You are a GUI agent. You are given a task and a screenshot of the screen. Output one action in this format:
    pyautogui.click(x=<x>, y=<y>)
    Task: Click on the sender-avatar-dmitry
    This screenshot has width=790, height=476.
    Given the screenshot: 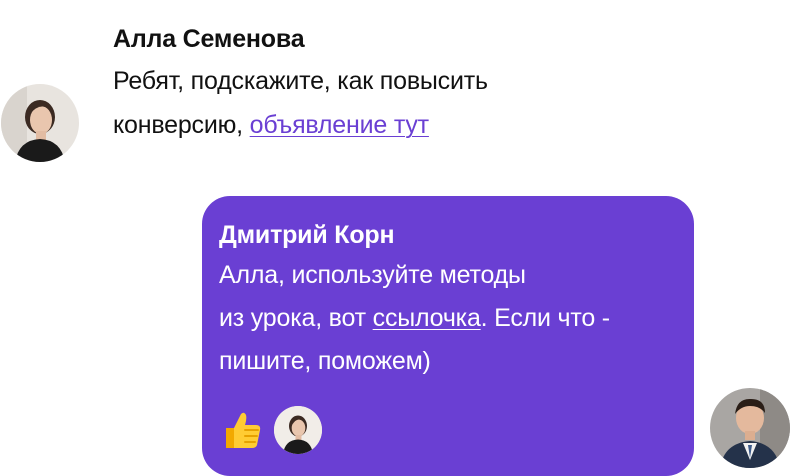 What is the action you would take?
    pyautogui.click(x=750, y=428)
    